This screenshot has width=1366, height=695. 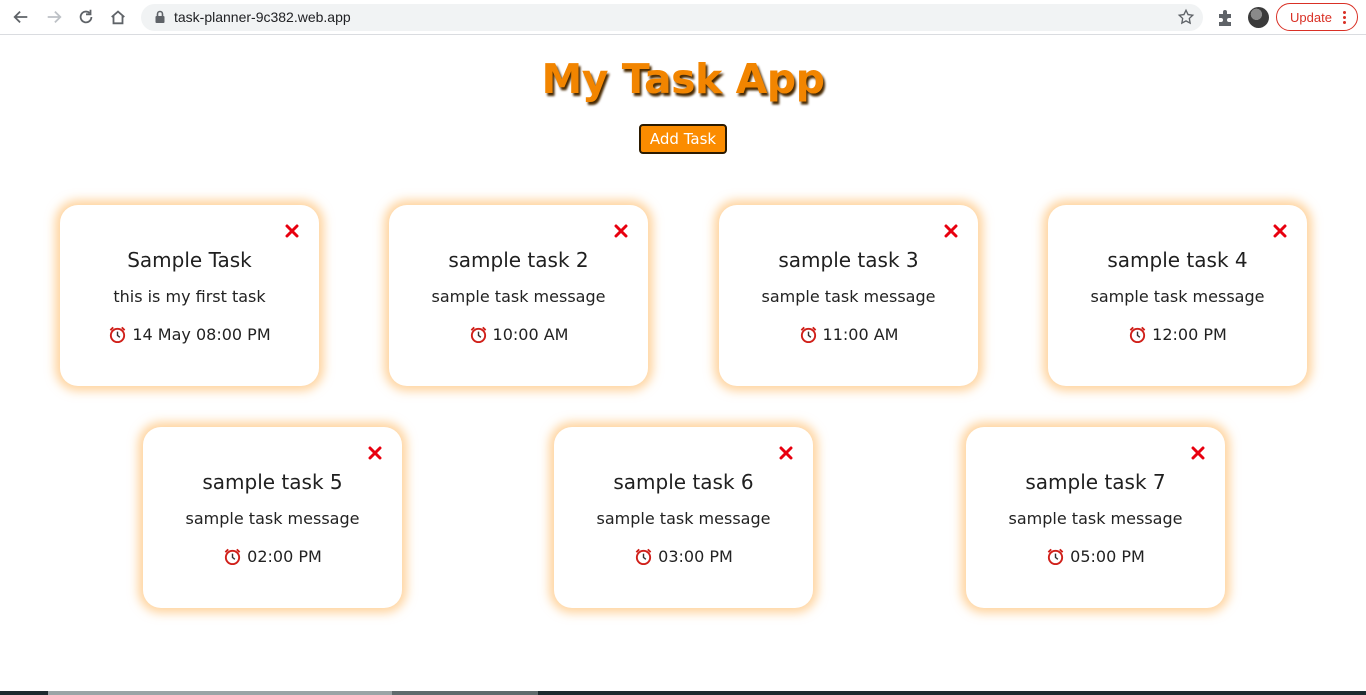 I want to click on forward-button, so click(x=54, y=17).